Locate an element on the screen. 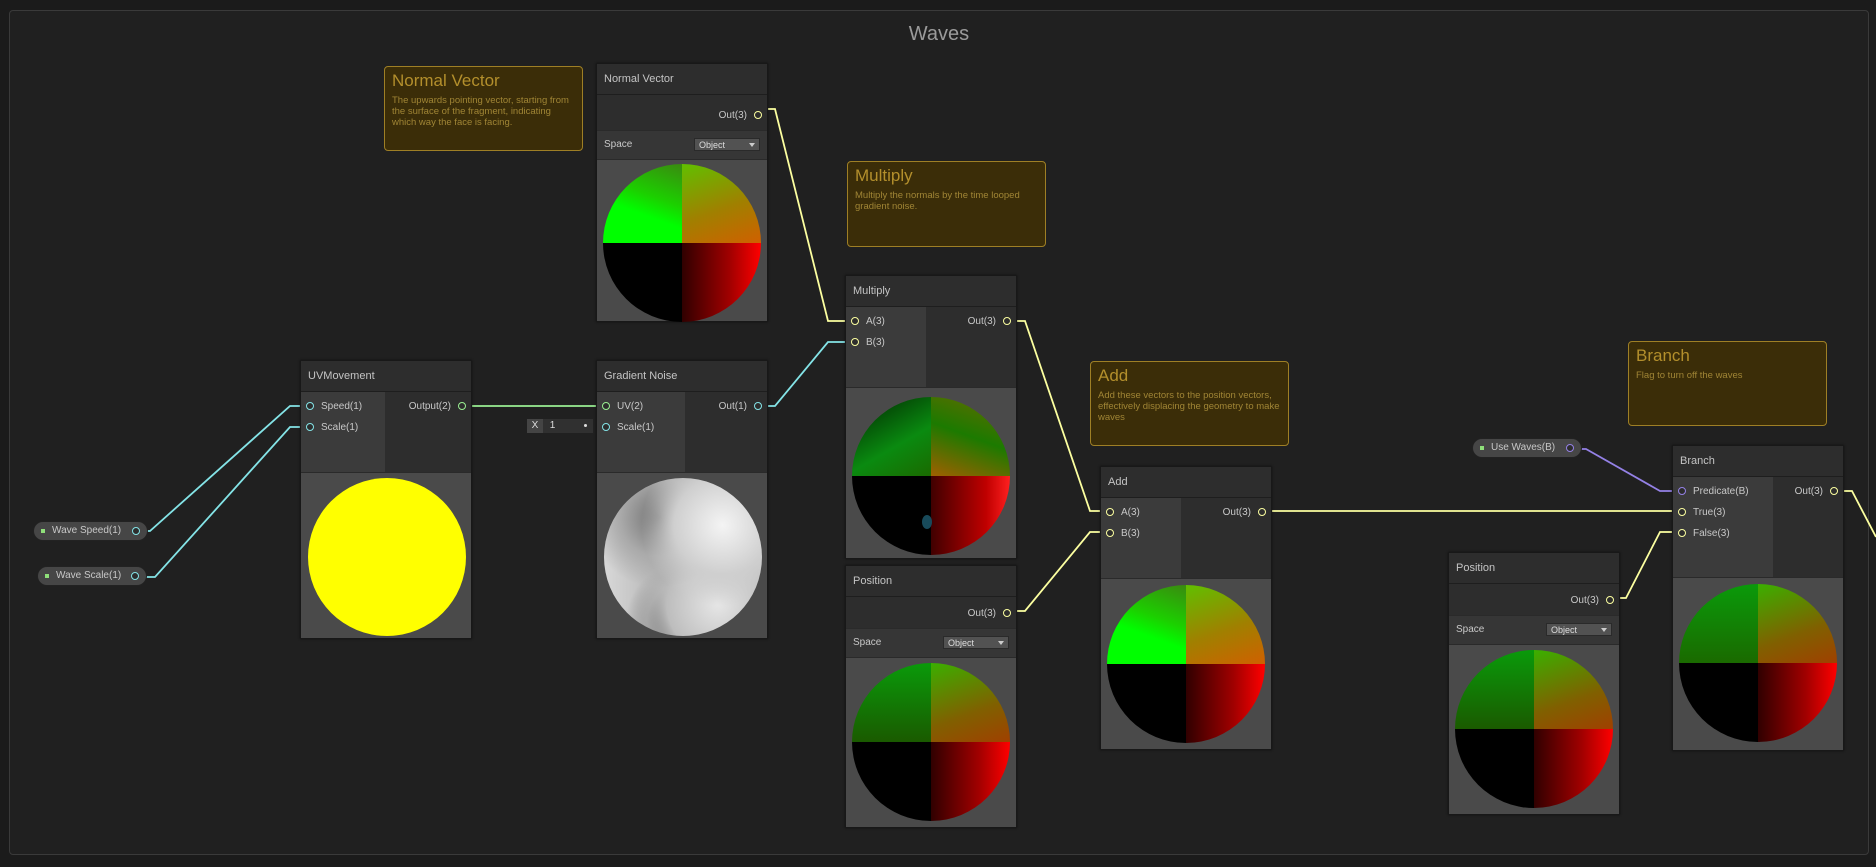 The image size is (1876, 867). preview-sphere is located at coordinates (683, 557).